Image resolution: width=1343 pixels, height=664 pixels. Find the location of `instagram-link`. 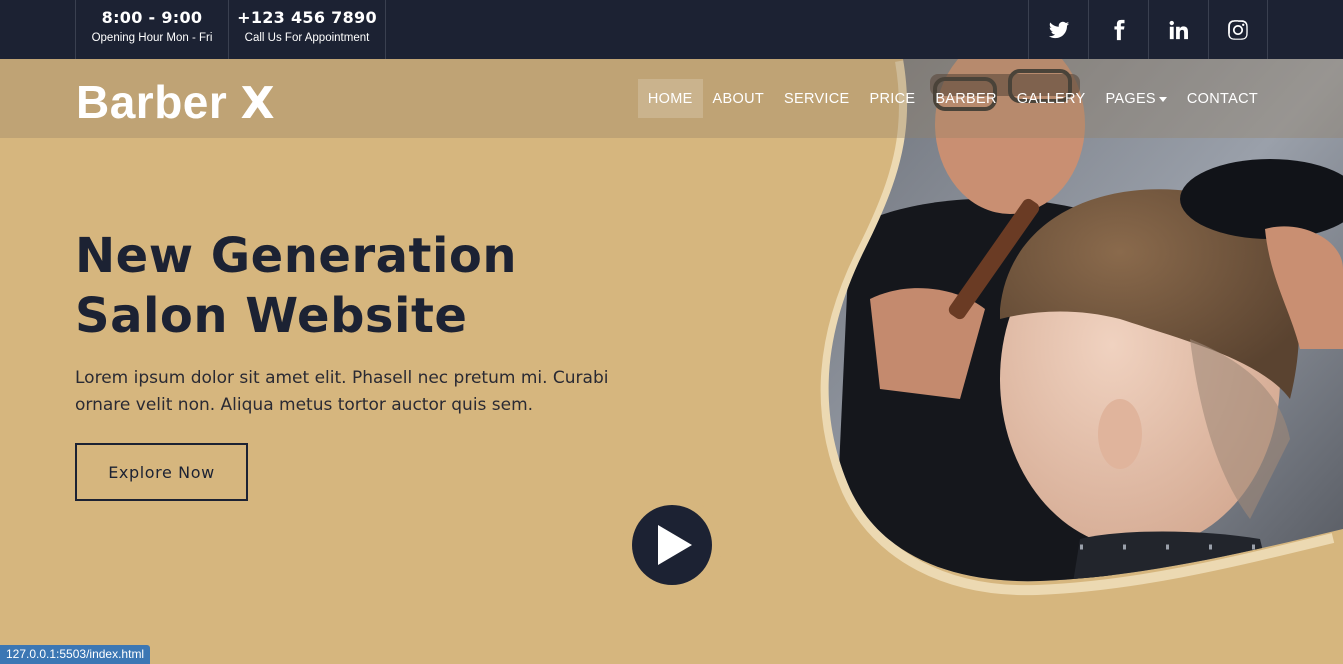

instagram-link is located at coordinates (1238, 29).